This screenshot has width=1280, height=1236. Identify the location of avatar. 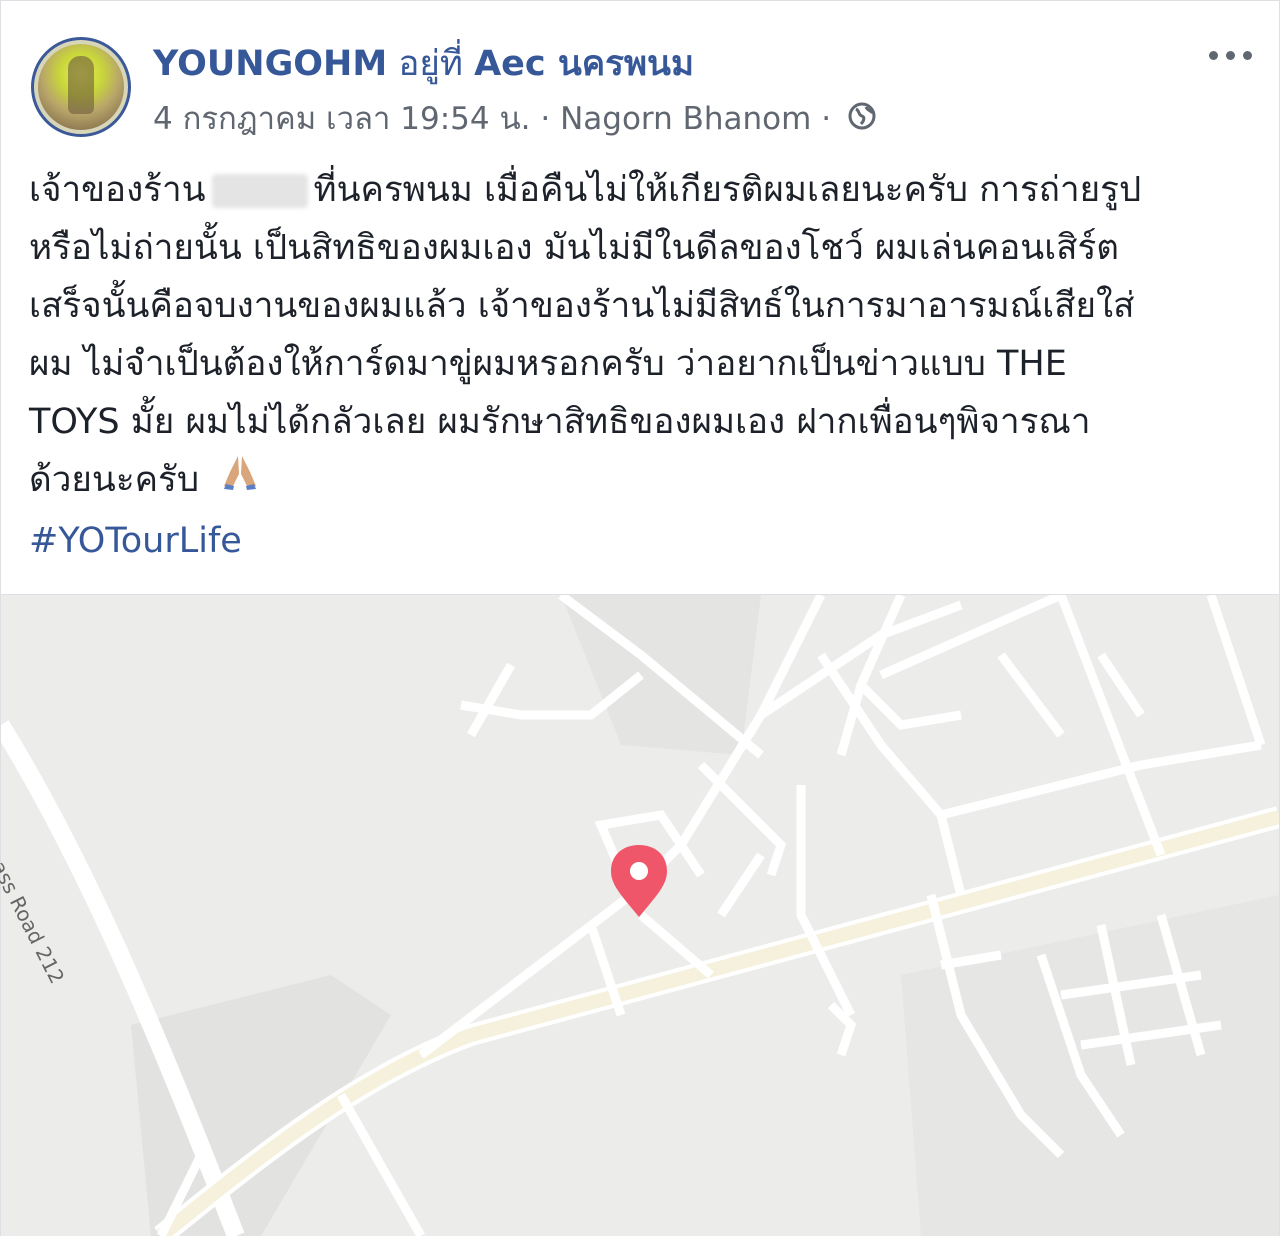
(81, 87).